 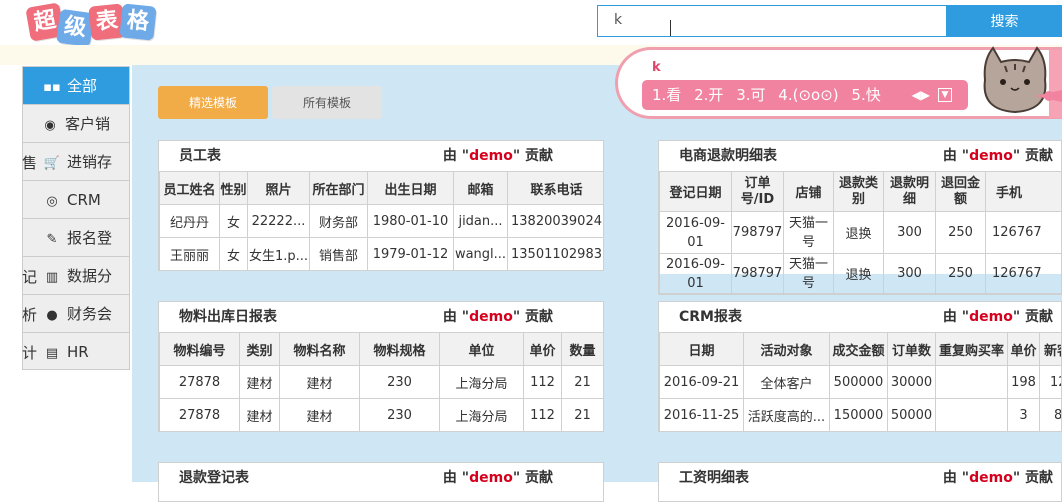 What do you see at coordinates (787, 349) in the screenshot?
I see `column-header: 活动对象` at bounding box center [787, 349].